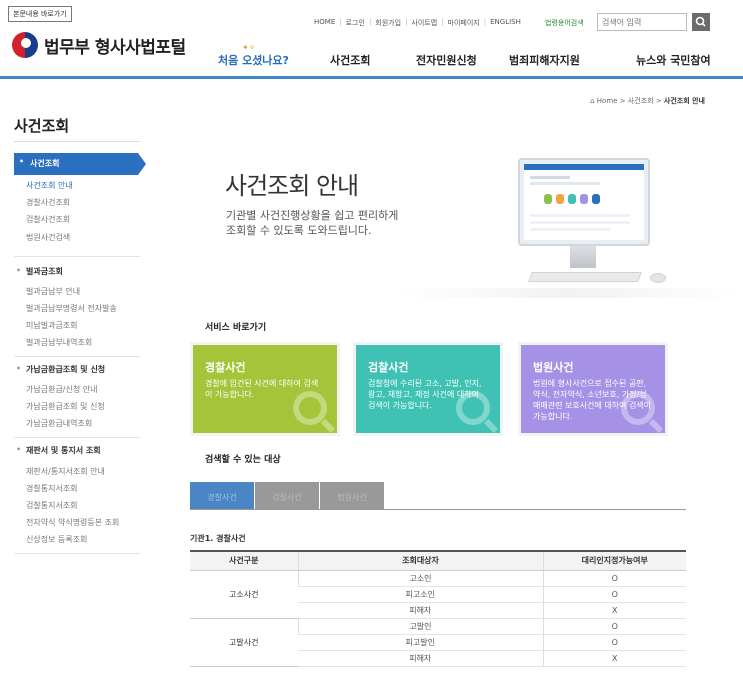 The width and height of the screenshot is (743, 677). Describe the element at coordinates (371, 62) in the screenshot. I see `main-navigation: 처음 오셨나요? 사건조회 전자민원신청 범죄피해자지원 뉴스와 국민참여` at that location.